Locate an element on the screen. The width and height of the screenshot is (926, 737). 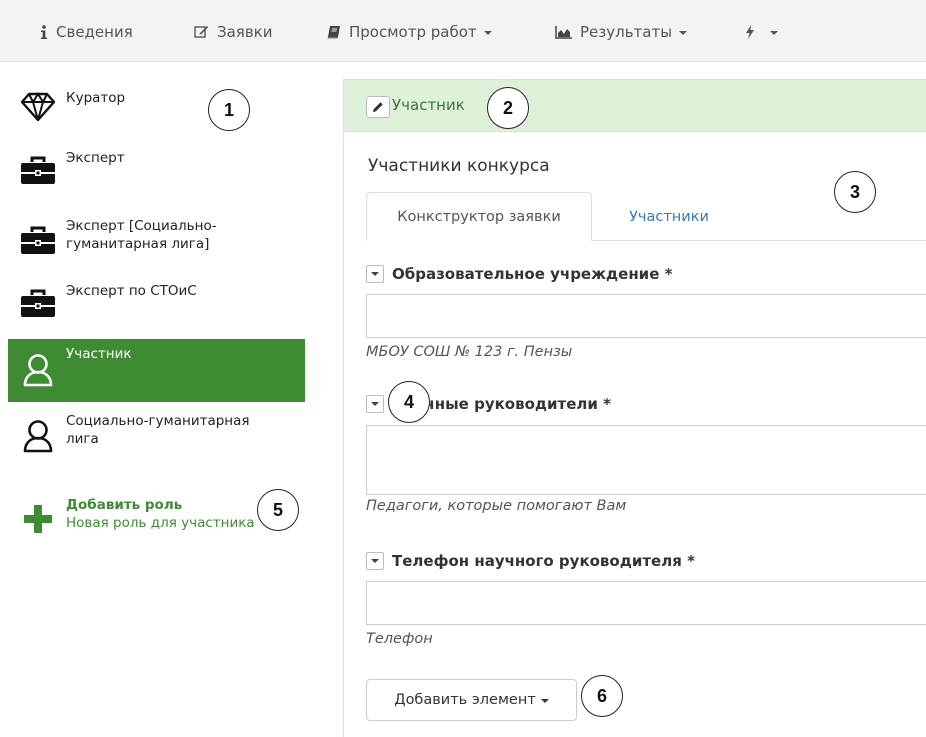
sidebar-role-expert-stois: Эксперт по СТОиС is located at coordinates (156, 302).